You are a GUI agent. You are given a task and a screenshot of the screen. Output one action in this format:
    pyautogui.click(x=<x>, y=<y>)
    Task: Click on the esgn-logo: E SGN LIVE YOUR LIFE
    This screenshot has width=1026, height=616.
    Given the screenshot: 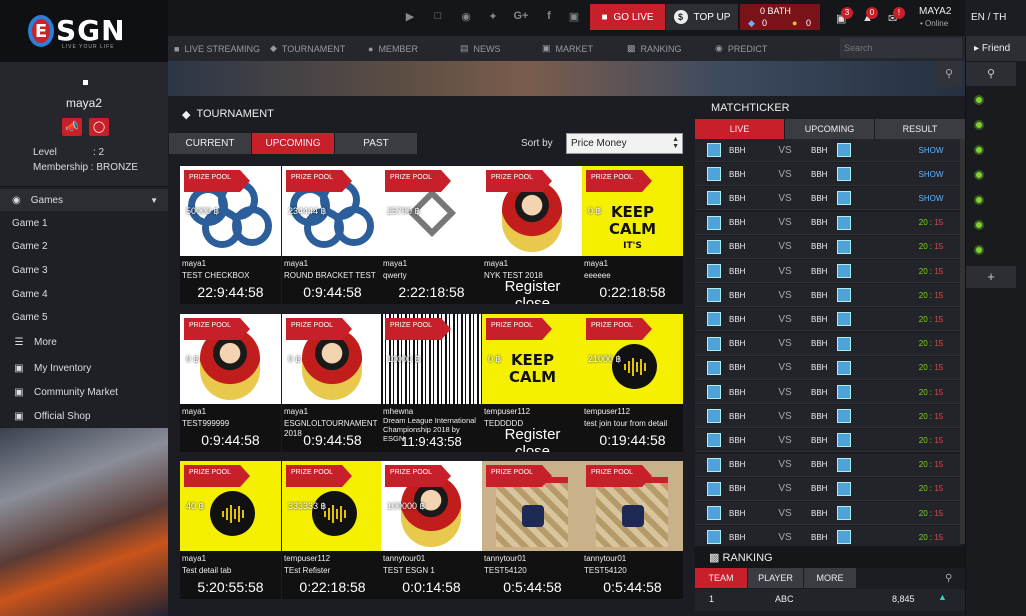 What is the action you would take?
    pyautogui.click(x=84, y=31)
    